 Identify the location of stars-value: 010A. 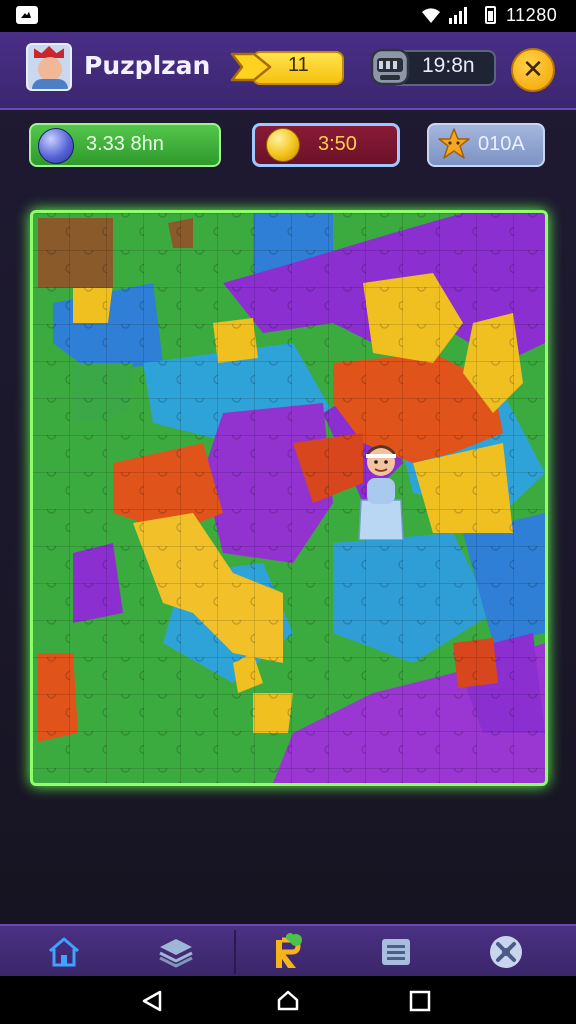
(501, 144).